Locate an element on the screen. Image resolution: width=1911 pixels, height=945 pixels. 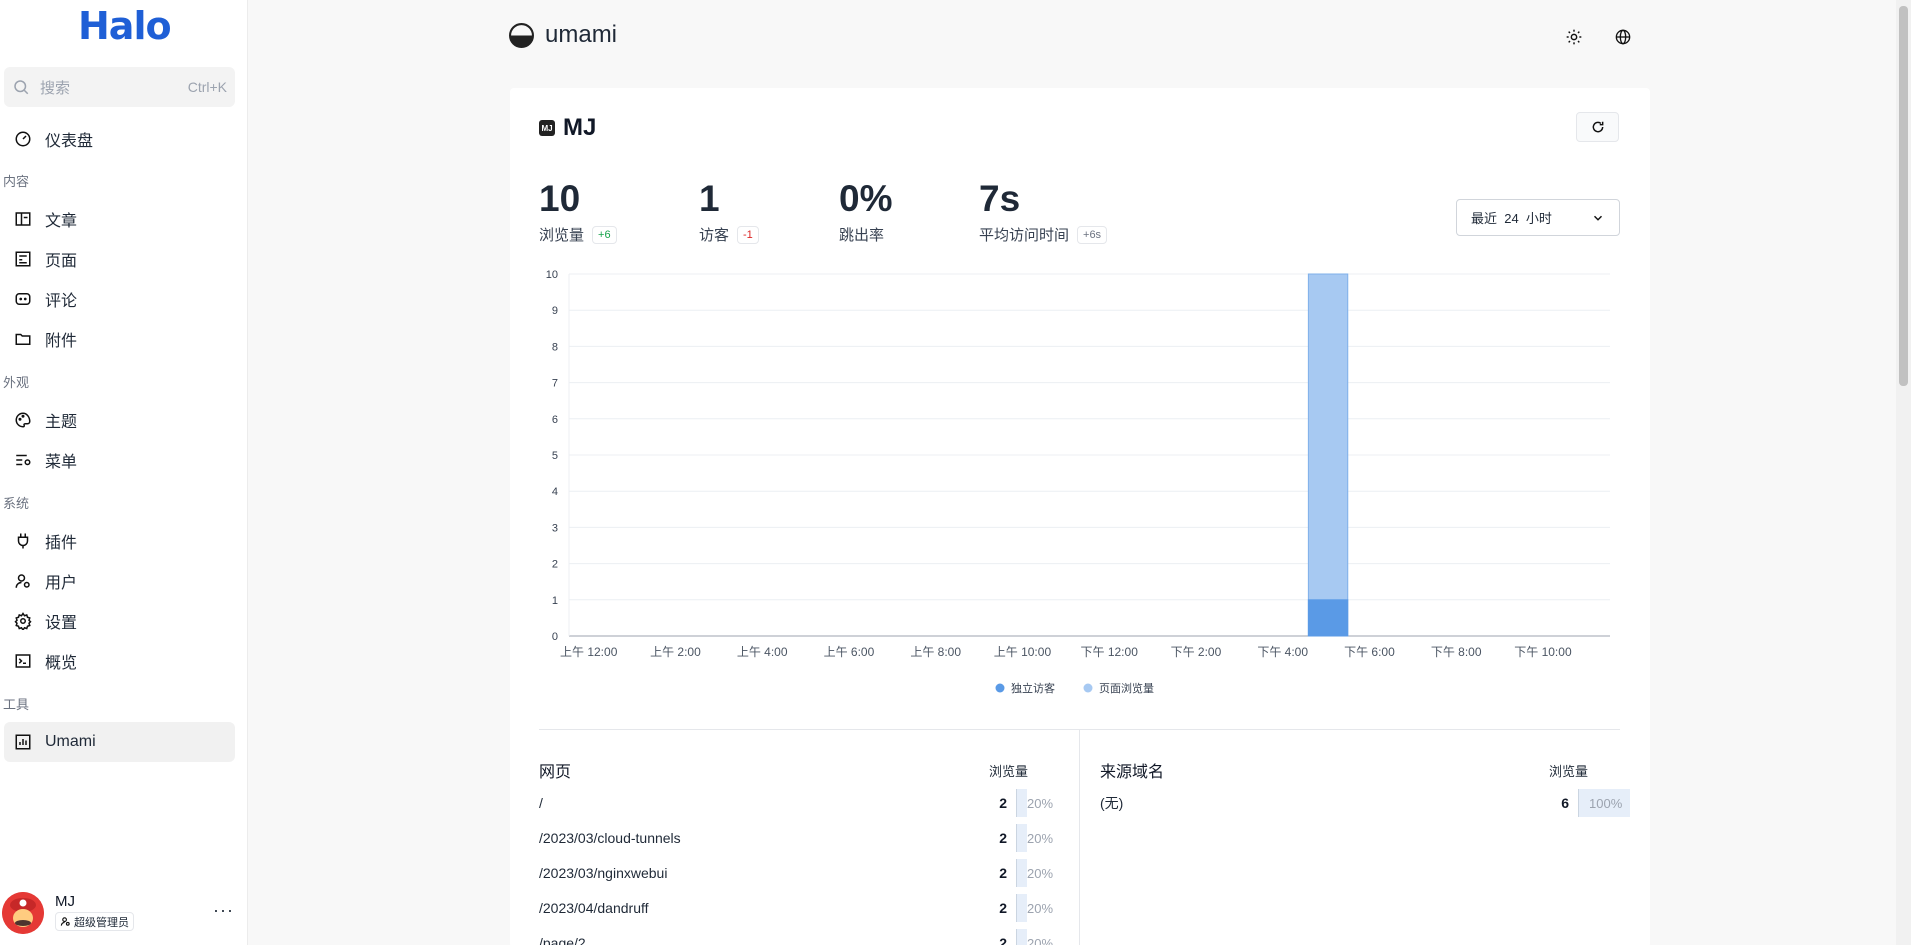
search-input: 搜索 Ctrl+K is located at coordinates (119, 87).